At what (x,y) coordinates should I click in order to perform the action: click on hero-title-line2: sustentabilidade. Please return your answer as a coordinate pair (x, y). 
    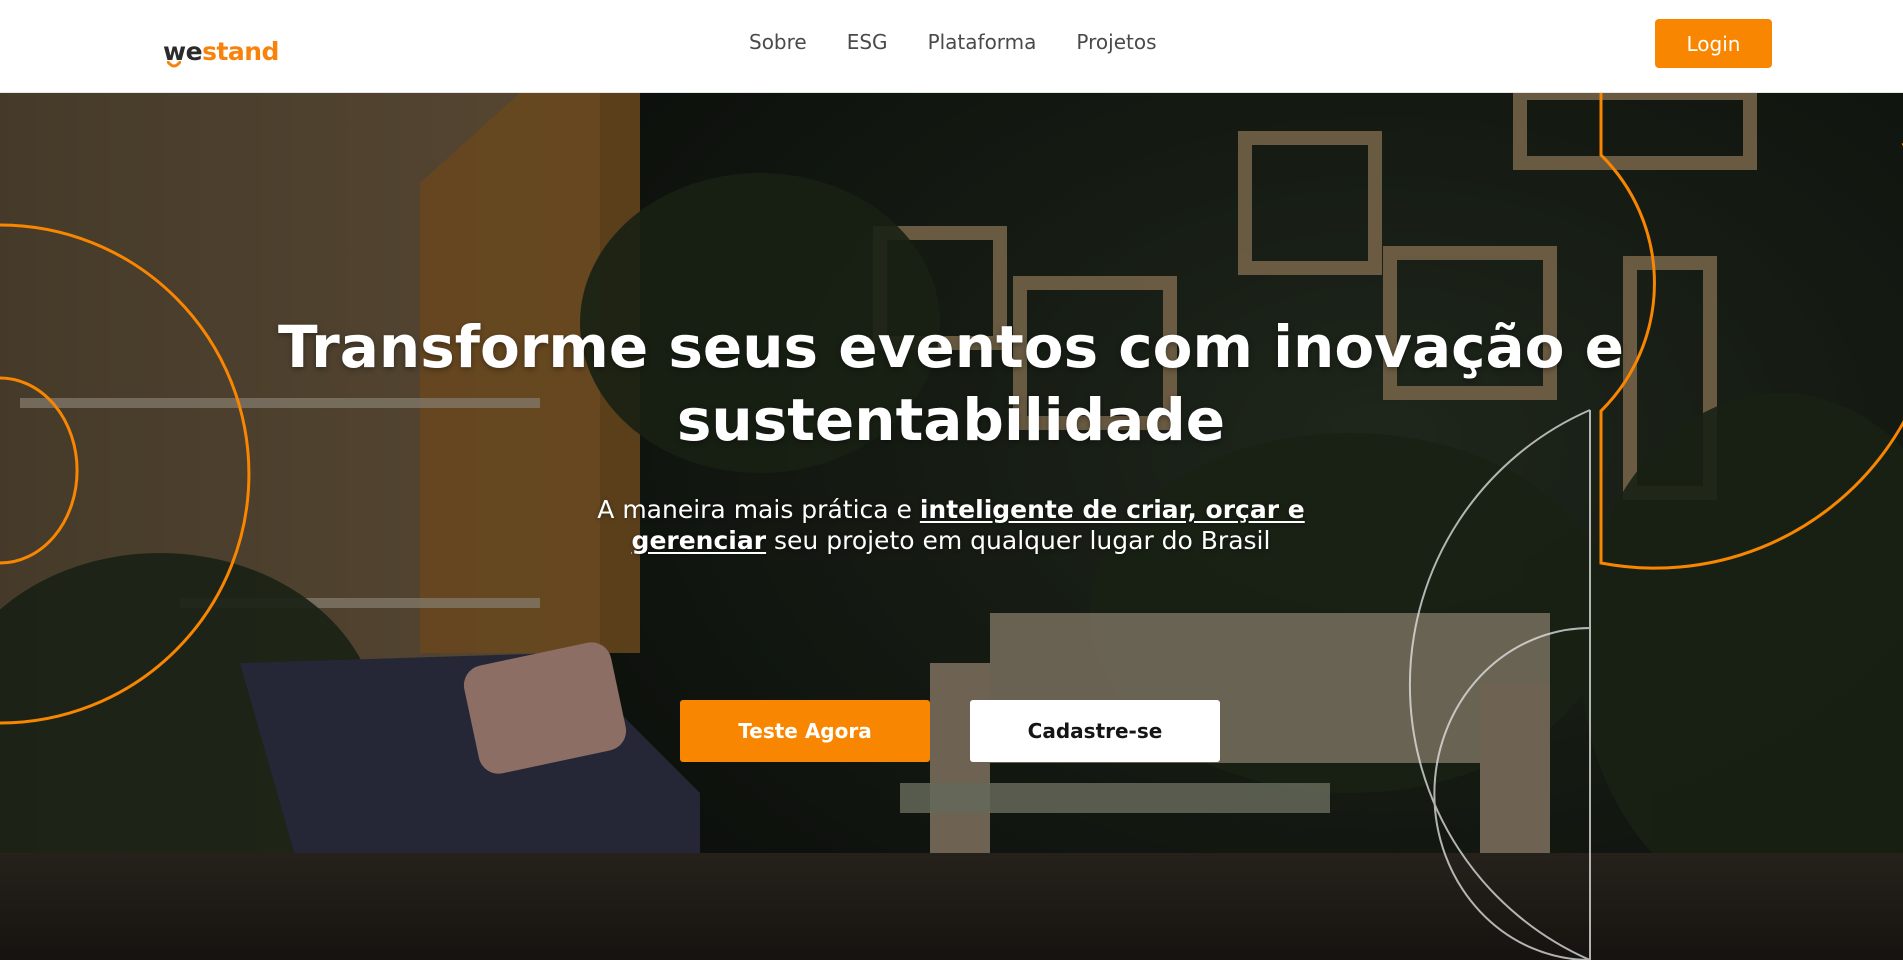
    Looking at the image, I should click on (951, 420).